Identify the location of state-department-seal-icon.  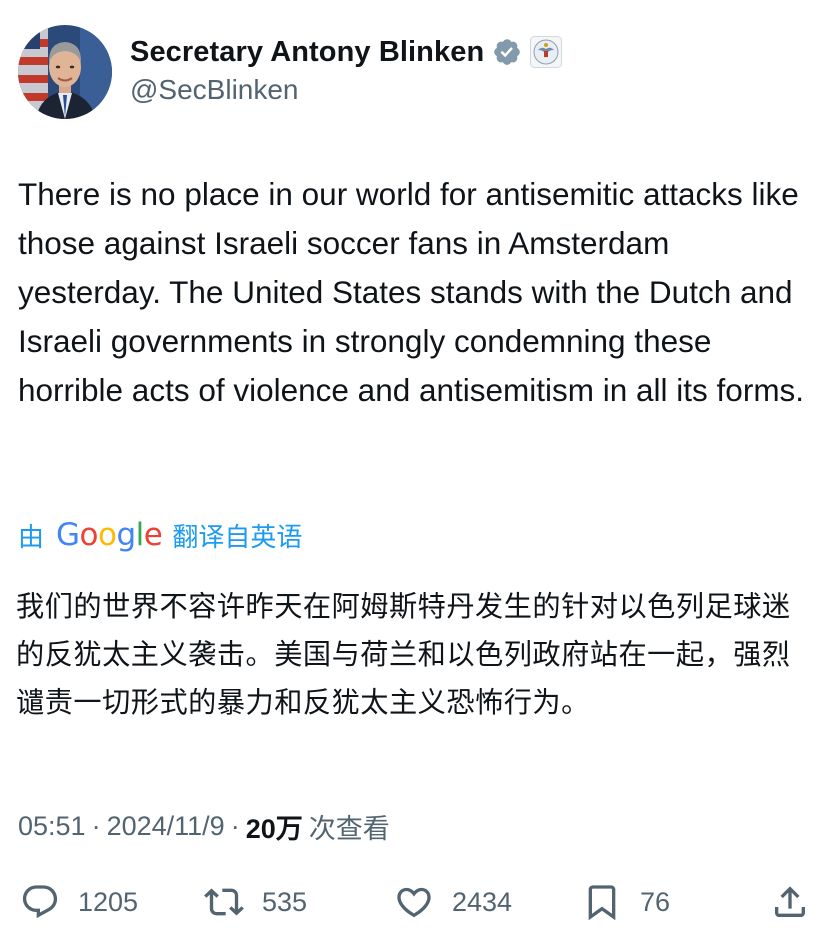
(546, 52).